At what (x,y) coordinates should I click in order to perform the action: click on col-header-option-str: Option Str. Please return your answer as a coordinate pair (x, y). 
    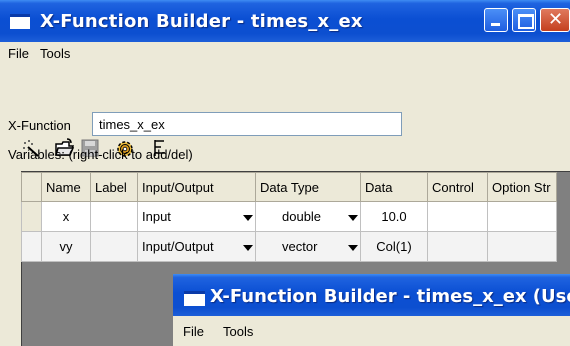
    Looking at the image, I should click on (522, 187).